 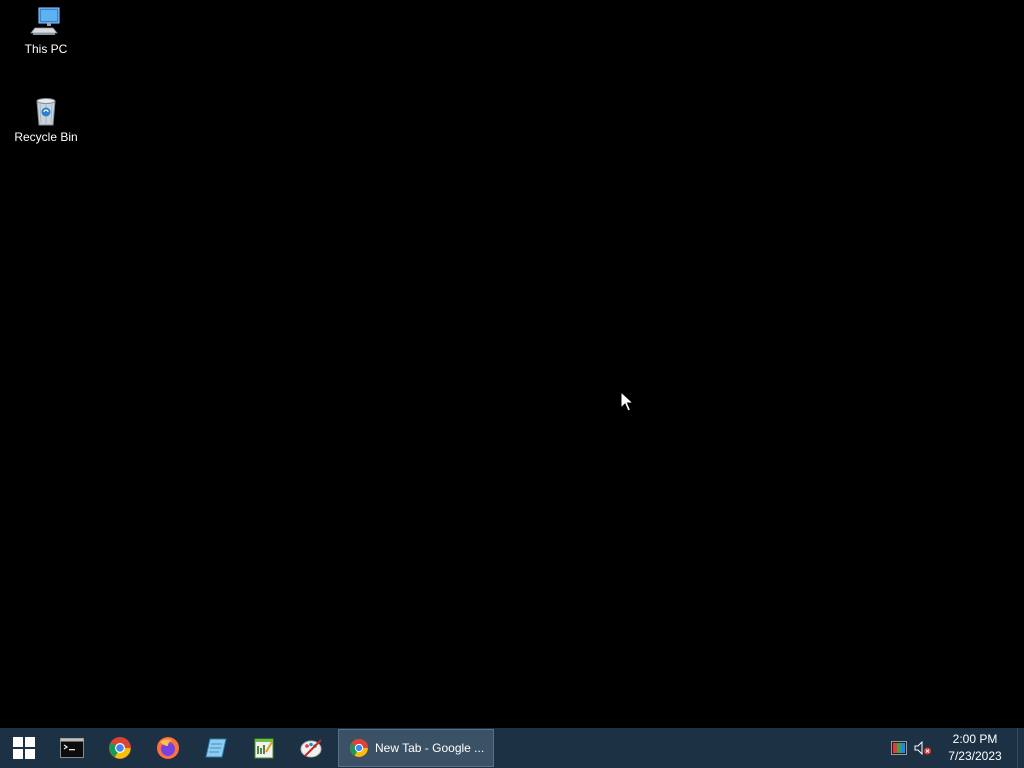 What do you see at coordinates (975, 739) in the screenshot?
I see `clock-time: 2:00 PM` at bounding box center [975, 739].